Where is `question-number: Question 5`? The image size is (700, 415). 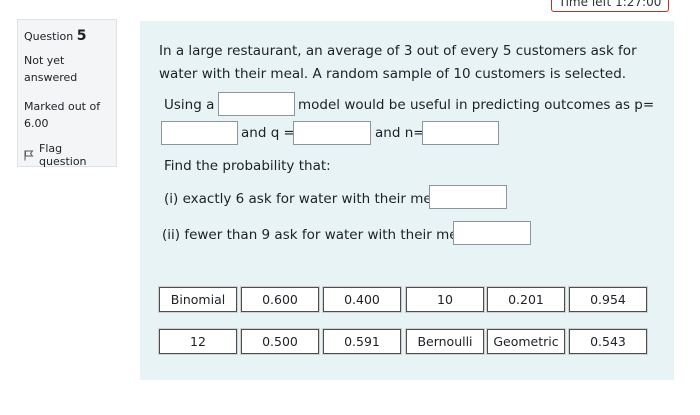 question-number: Question 5 is located at coordinates (67, 36).